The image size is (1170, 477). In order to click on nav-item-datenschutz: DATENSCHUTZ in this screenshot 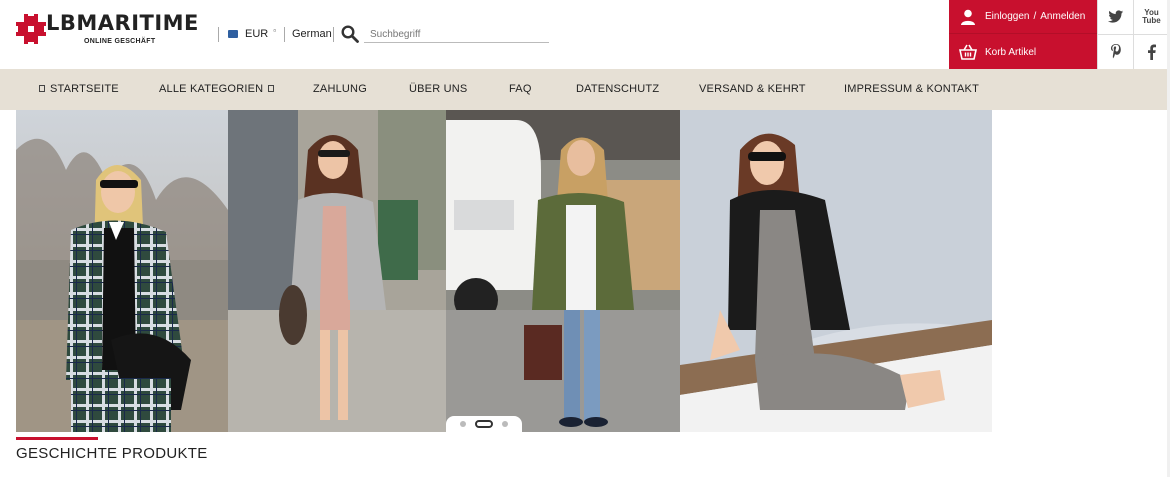, I will do `click(617, 89)`.